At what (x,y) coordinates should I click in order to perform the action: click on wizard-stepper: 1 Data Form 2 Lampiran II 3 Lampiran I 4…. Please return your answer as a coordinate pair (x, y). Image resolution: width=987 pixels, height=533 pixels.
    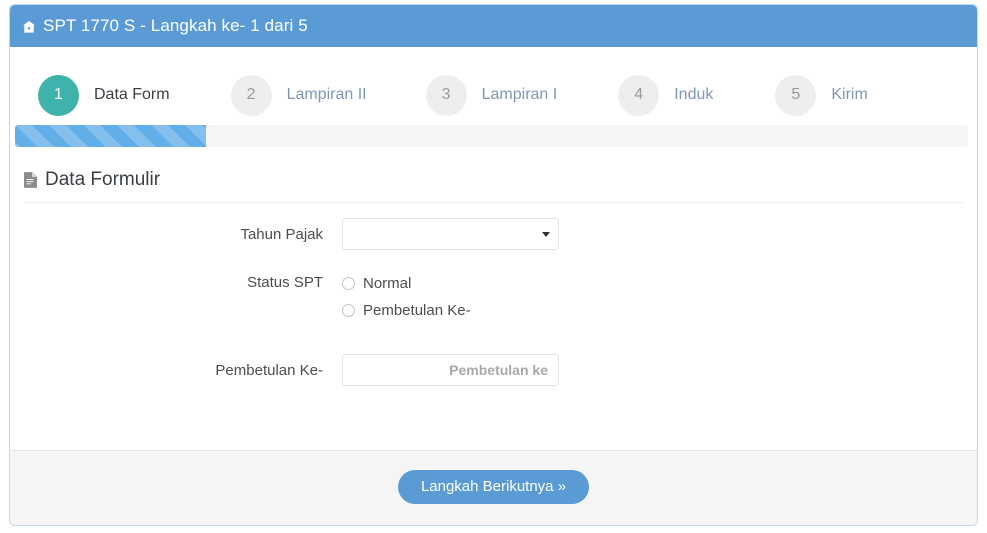
    Looking at the image, I should click on (493, 86).